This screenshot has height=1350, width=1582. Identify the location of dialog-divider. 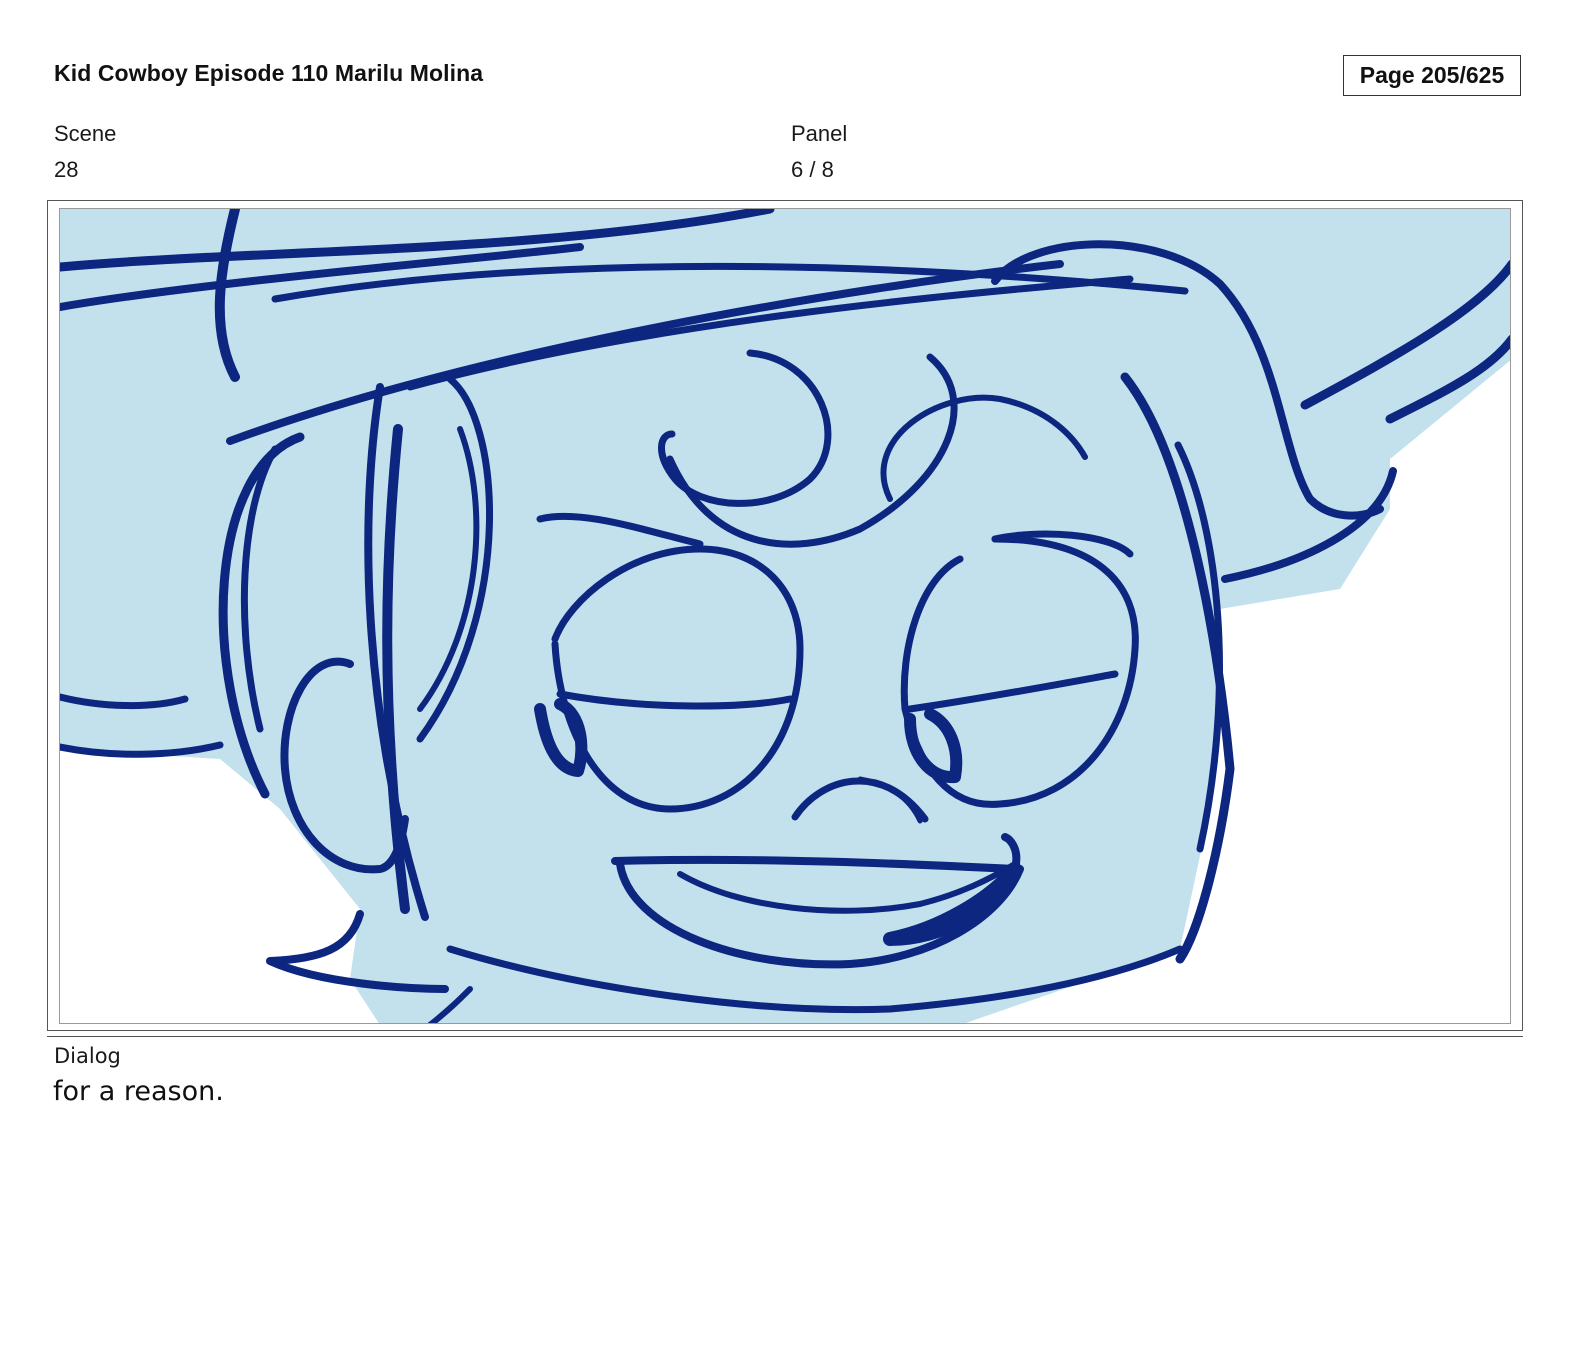
(785, 1036).